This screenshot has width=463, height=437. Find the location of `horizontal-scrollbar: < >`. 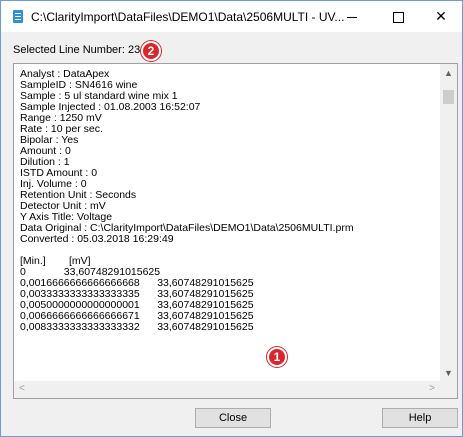

horizontal-scrollbar: < > is located at coordinates (227, 389).